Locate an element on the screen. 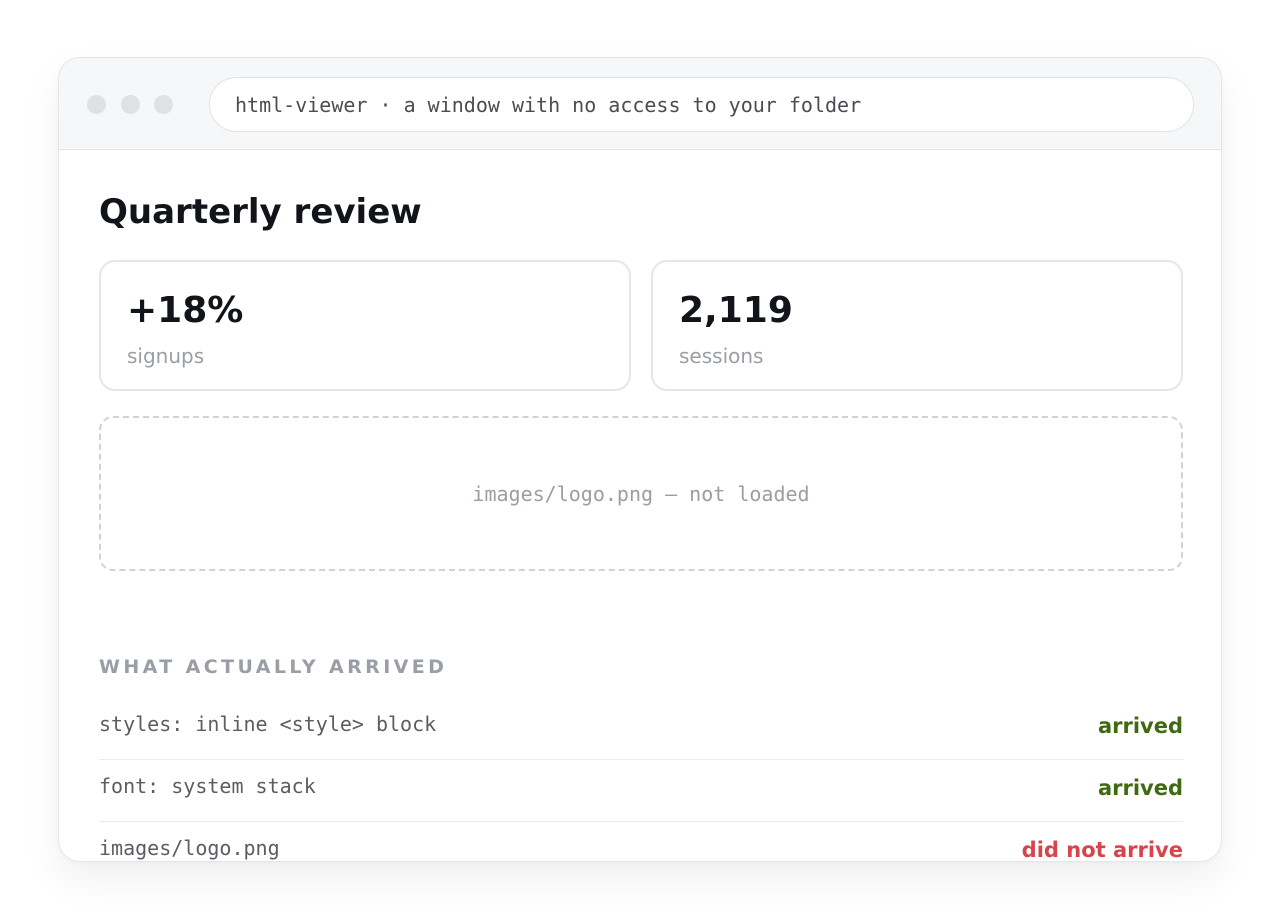  stat-value: +18% is located at coordinates (185, 310).